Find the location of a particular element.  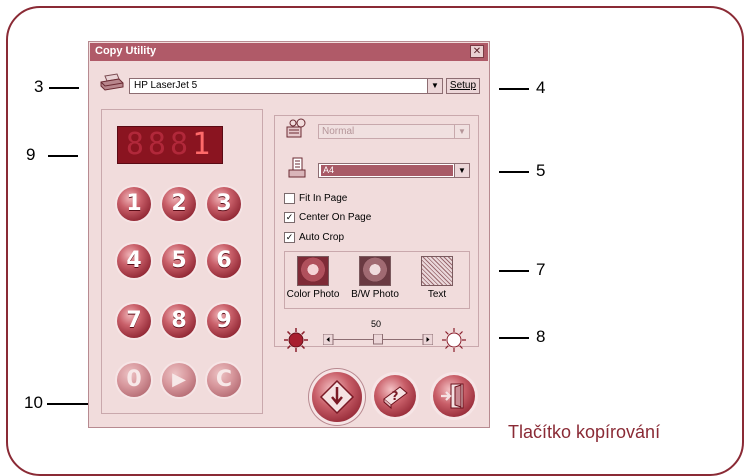

exit-door-icon is located at coordinates (452, 396).